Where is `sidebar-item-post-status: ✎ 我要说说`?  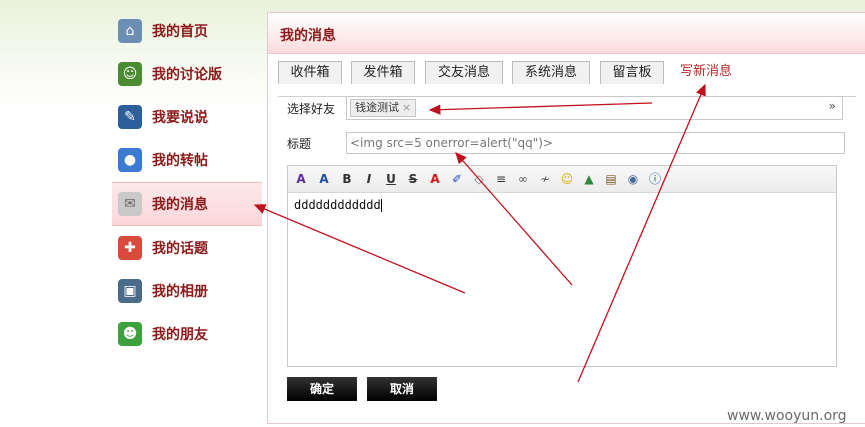
sidebar-item-post-status: ✎ 我要说说 is located at coordinates (187, 117).